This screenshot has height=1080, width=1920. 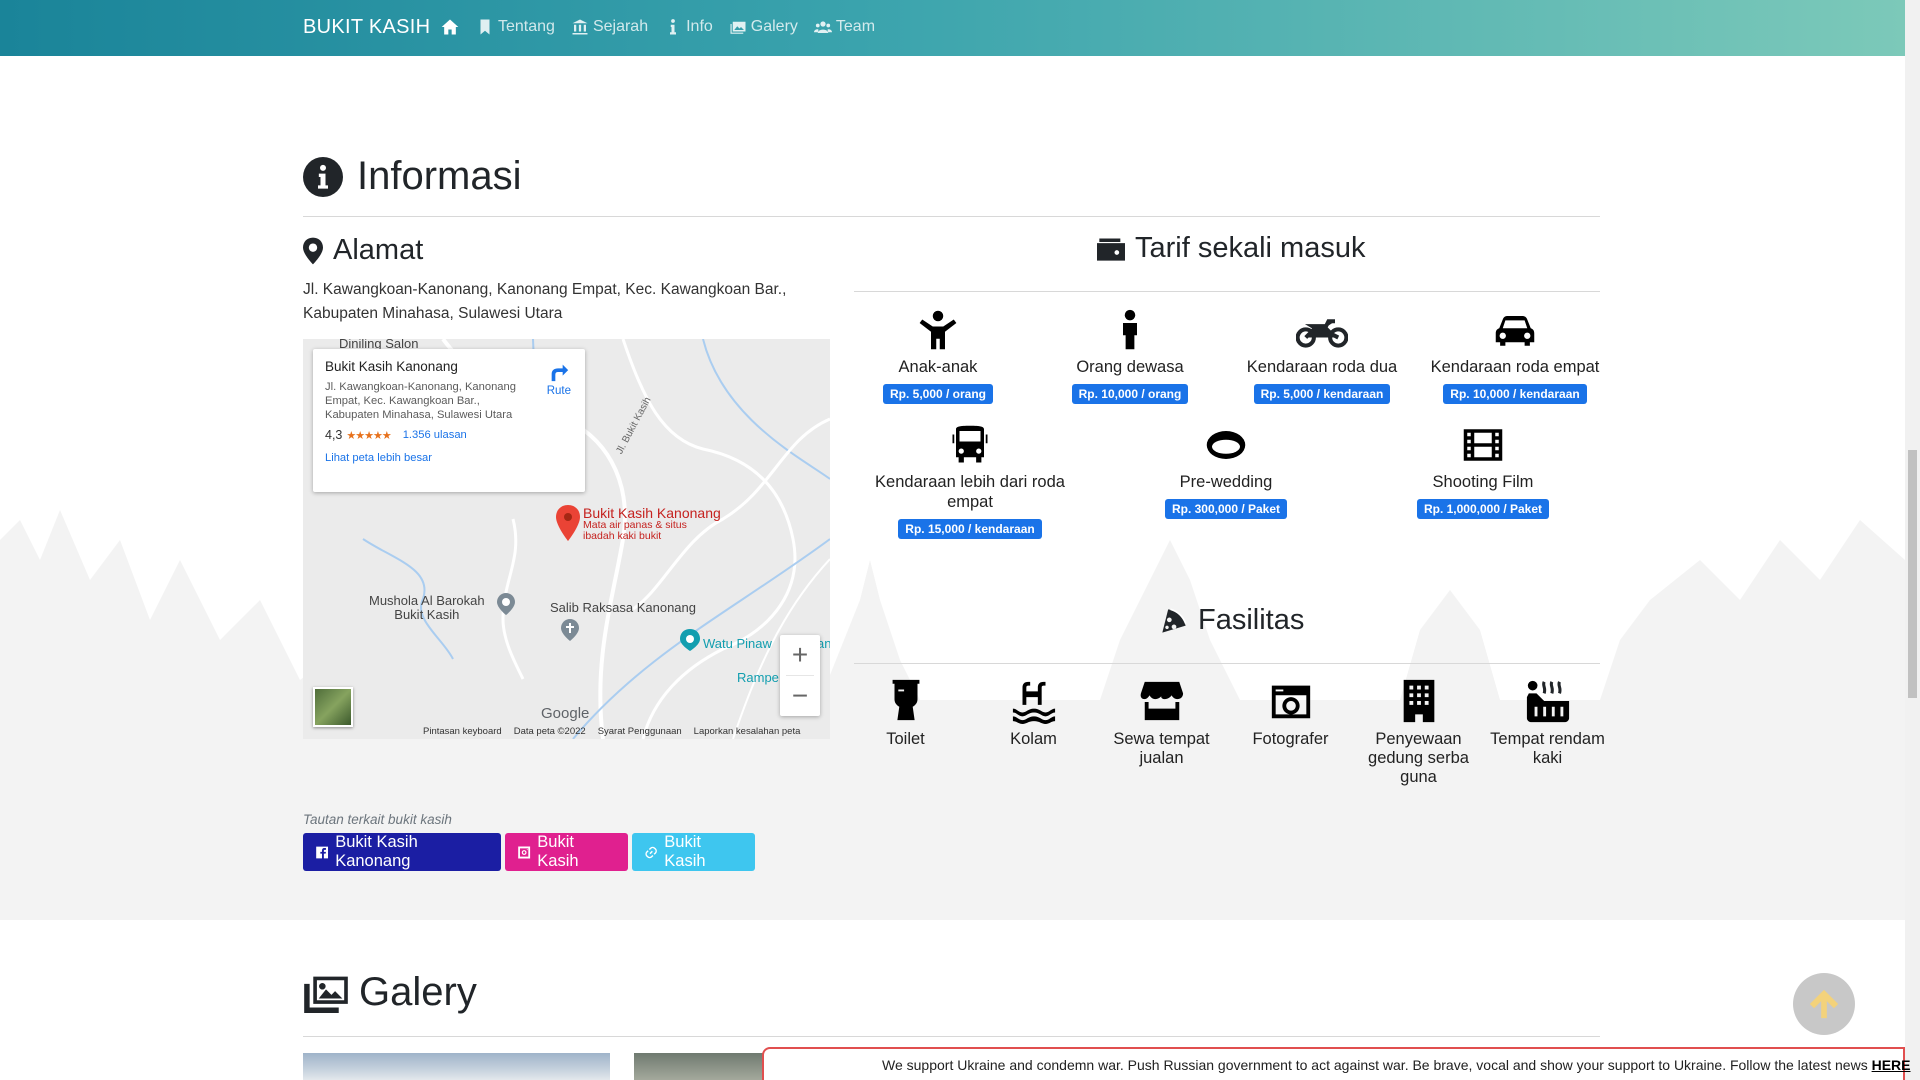 What do you see at coordinates (427, 600) in the screenshot?
I see `map-mushola-line1: Mushola Al Barokah` at bounding box center [427, 600].